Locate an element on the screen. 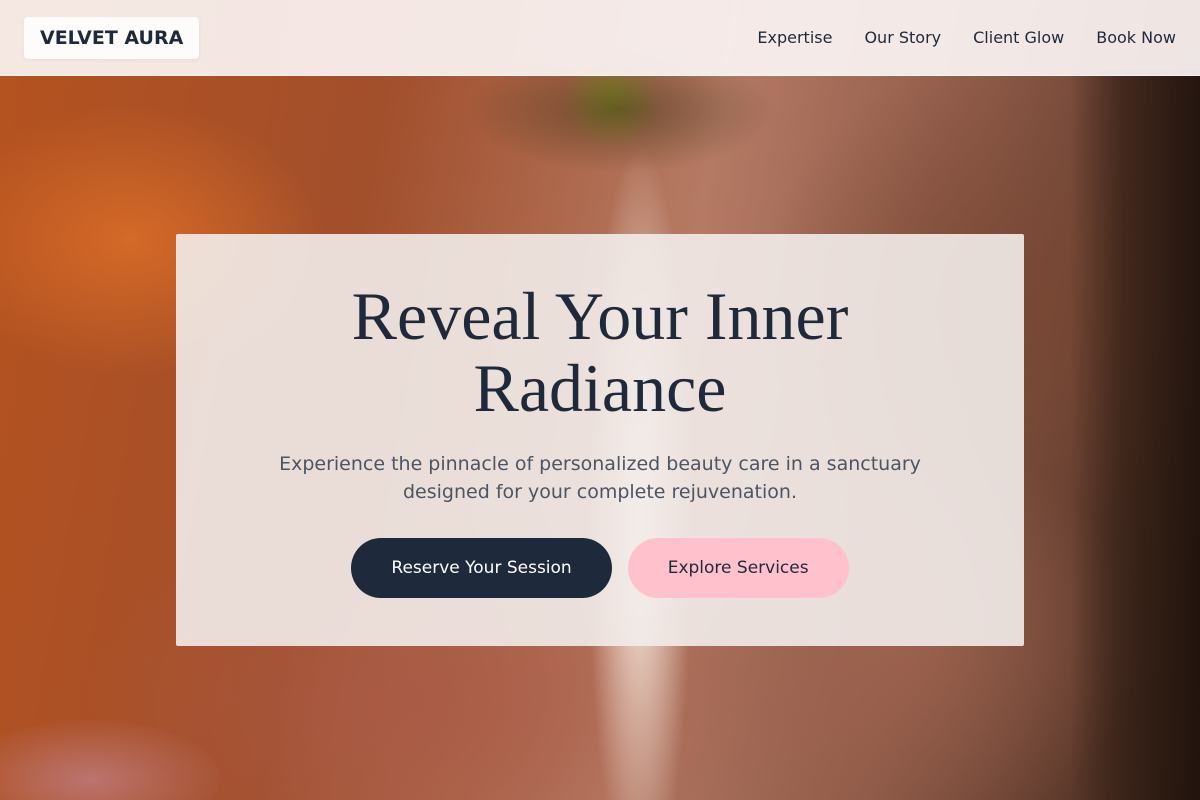 The width and height of the screenshot is (1200, 800). explore-services-button: Explore Services is located at coordinates (738, 568).